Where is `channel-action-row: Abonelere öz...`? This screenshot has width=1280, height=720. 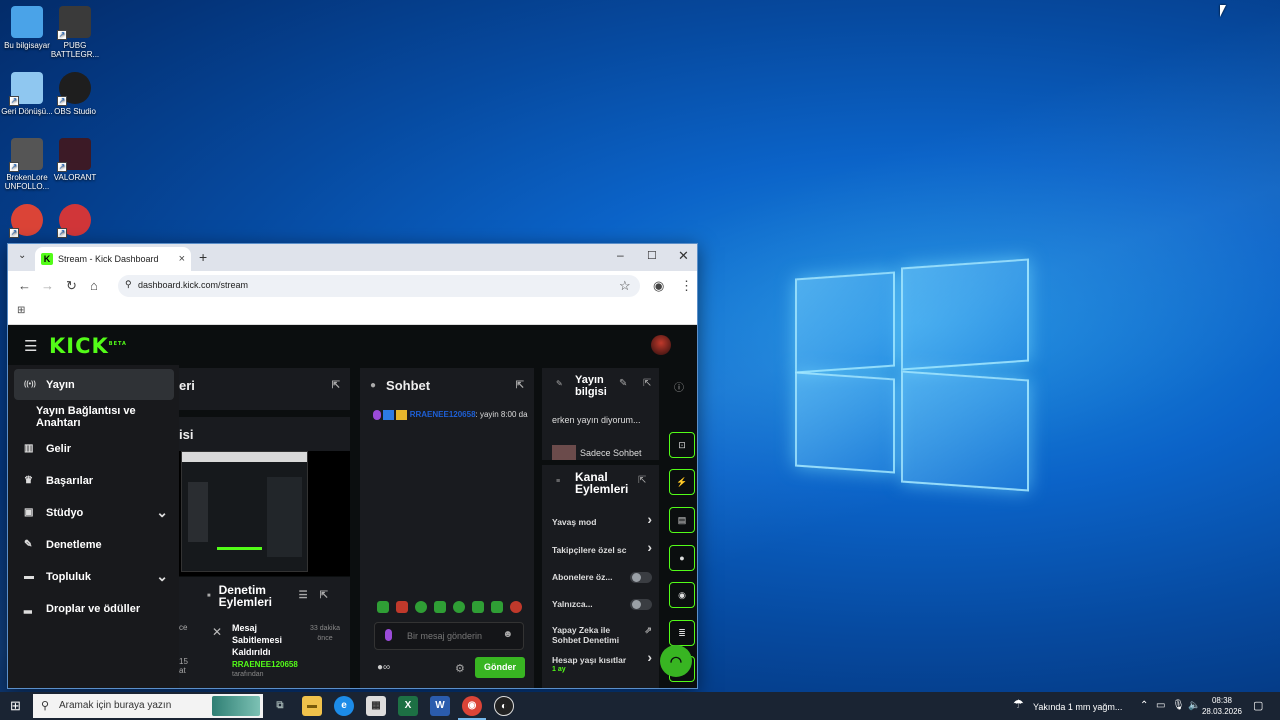
channel-action-row: Abonelere öz... is located at coordinates (602, 577).